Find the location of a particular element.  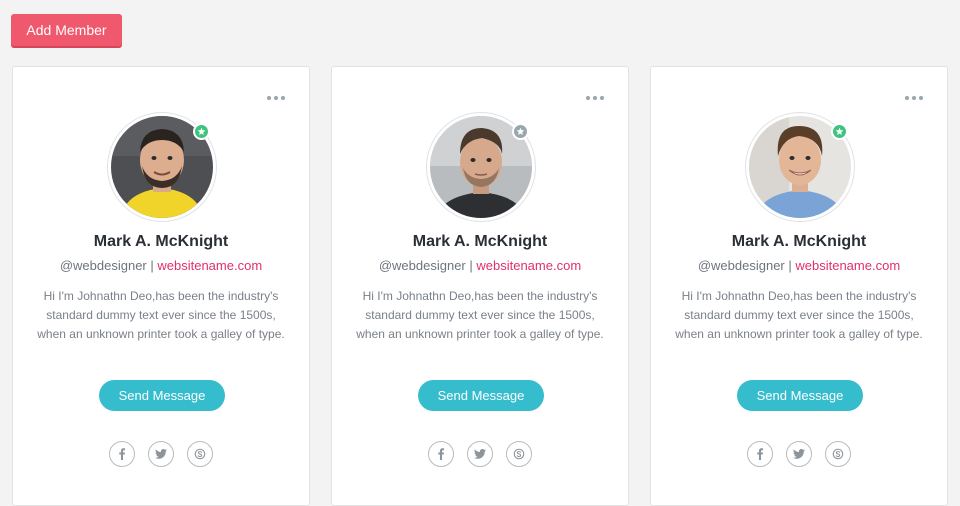

add-member-button: Add Member is located at coordinates (66, 30).